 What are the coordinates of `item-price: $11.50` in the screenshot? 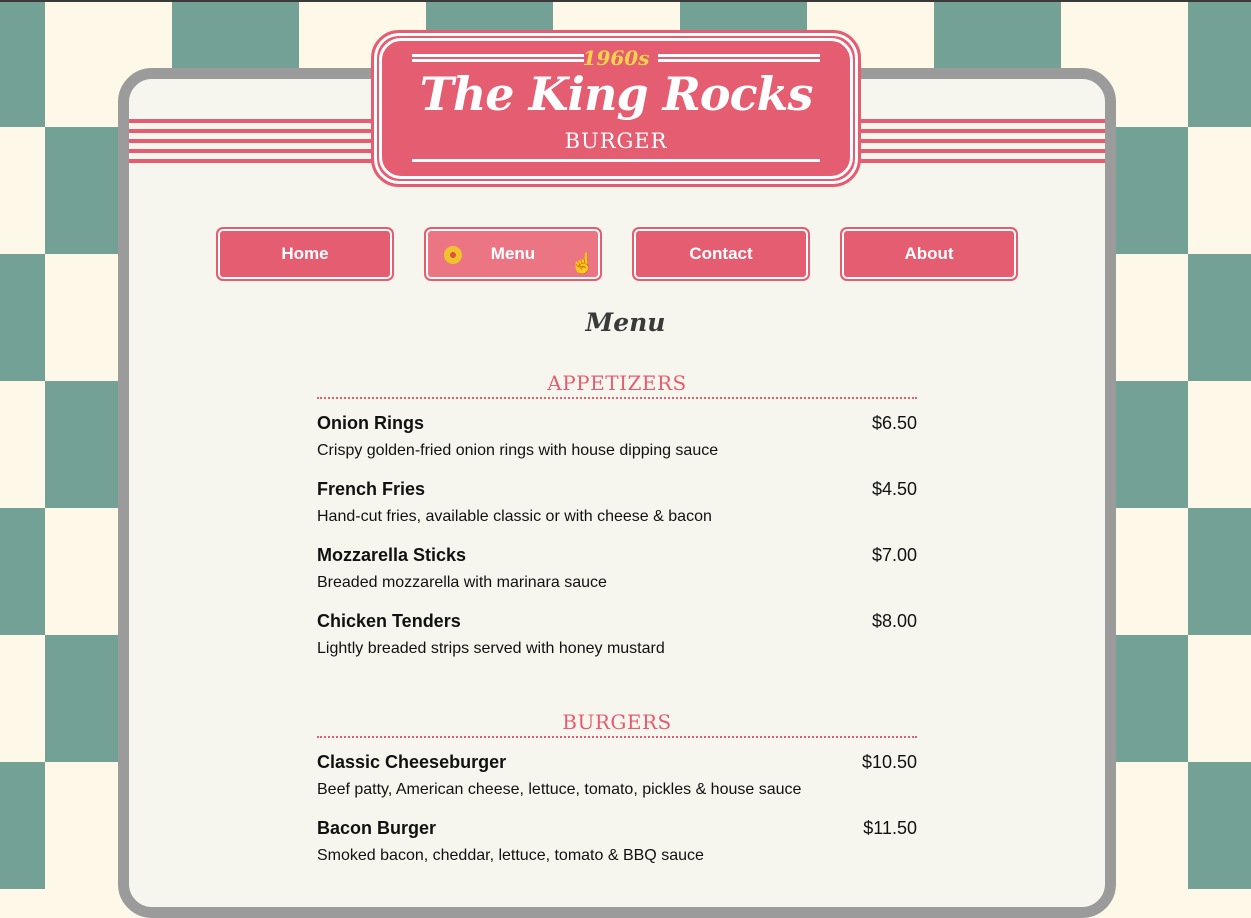 It's located at (890, 828).